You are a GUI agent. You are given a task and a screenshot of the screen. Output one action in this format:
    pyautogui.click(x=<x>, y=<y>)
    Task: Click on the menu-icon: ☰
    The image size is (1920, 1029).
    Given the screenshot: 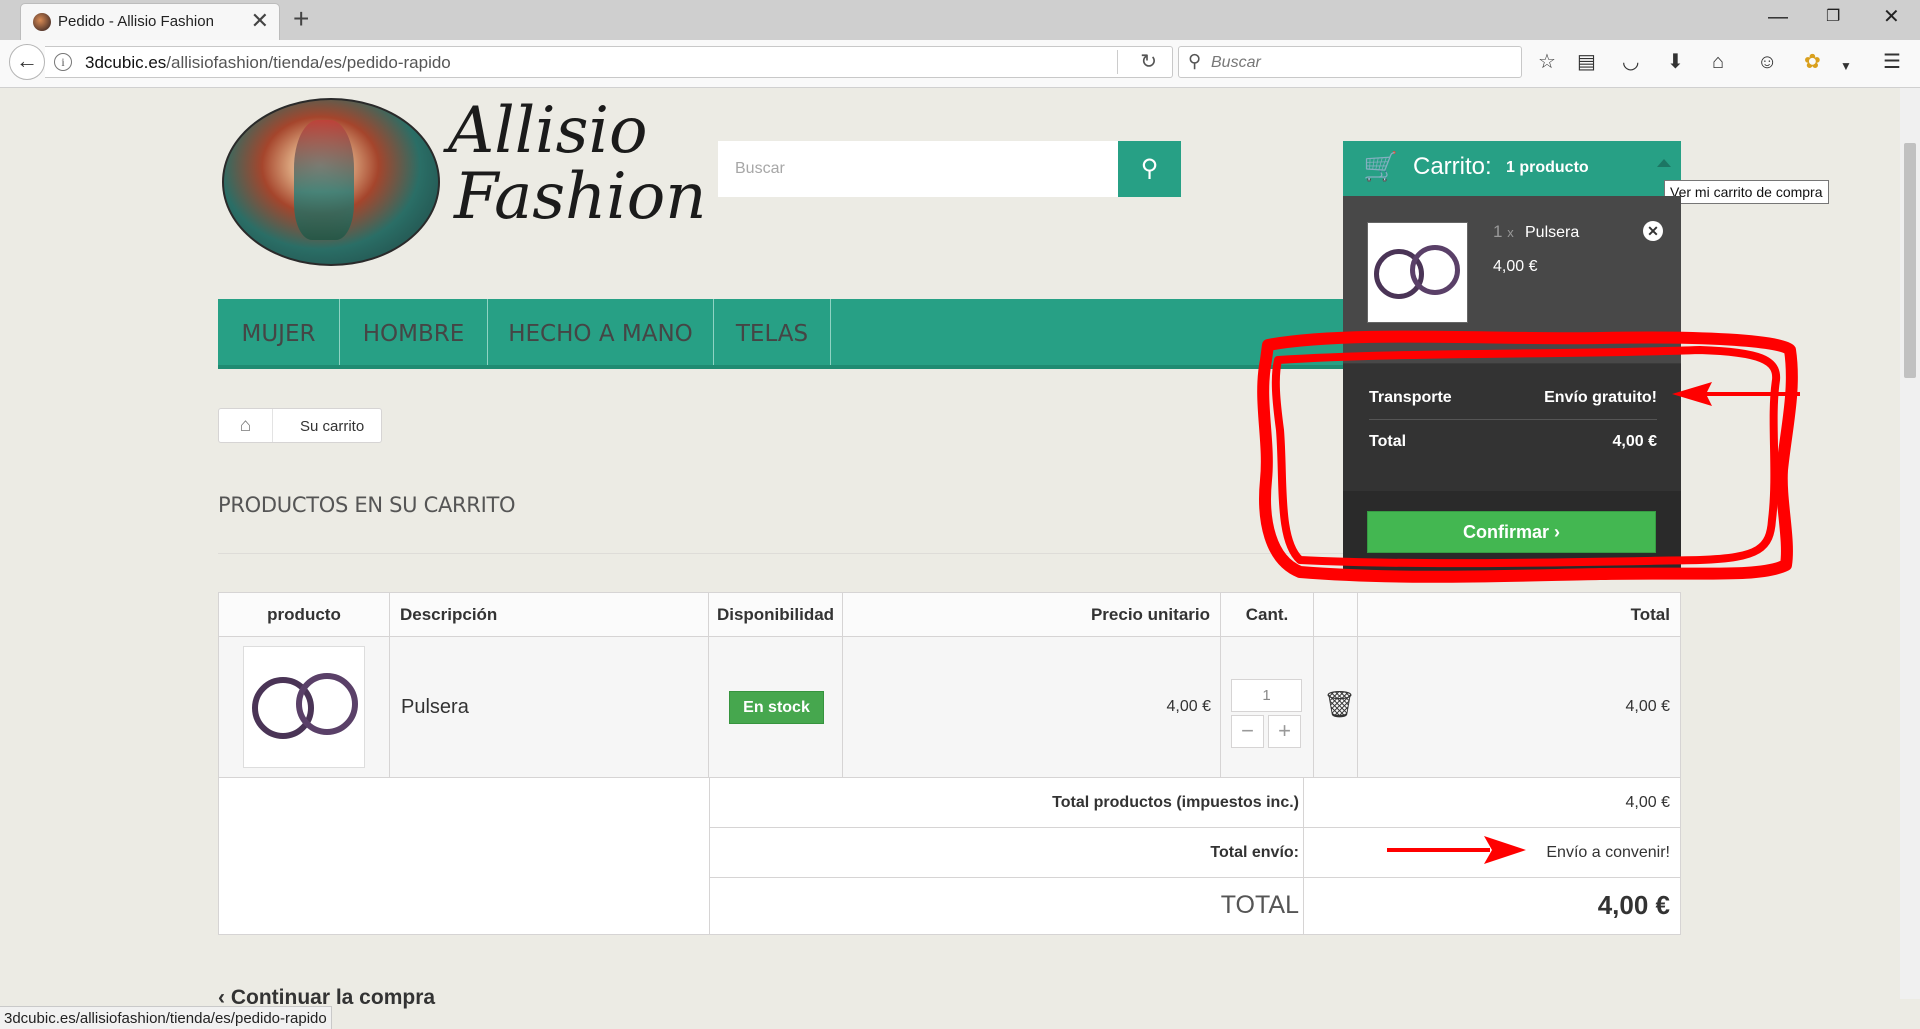 What is the action you would take?
    pyautogui.click(x=1892, y=62)
    